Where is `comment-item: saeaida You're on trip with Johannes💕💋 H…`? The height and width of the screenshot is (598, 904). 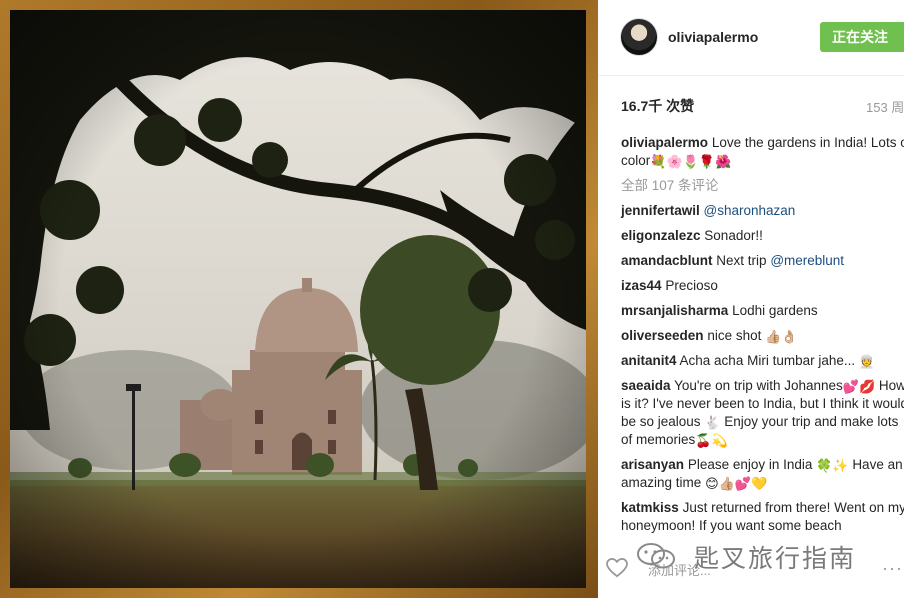
comment-item: saeaida You're on trip with Johannes💕💋 H… is located at coordinates (762, 413).